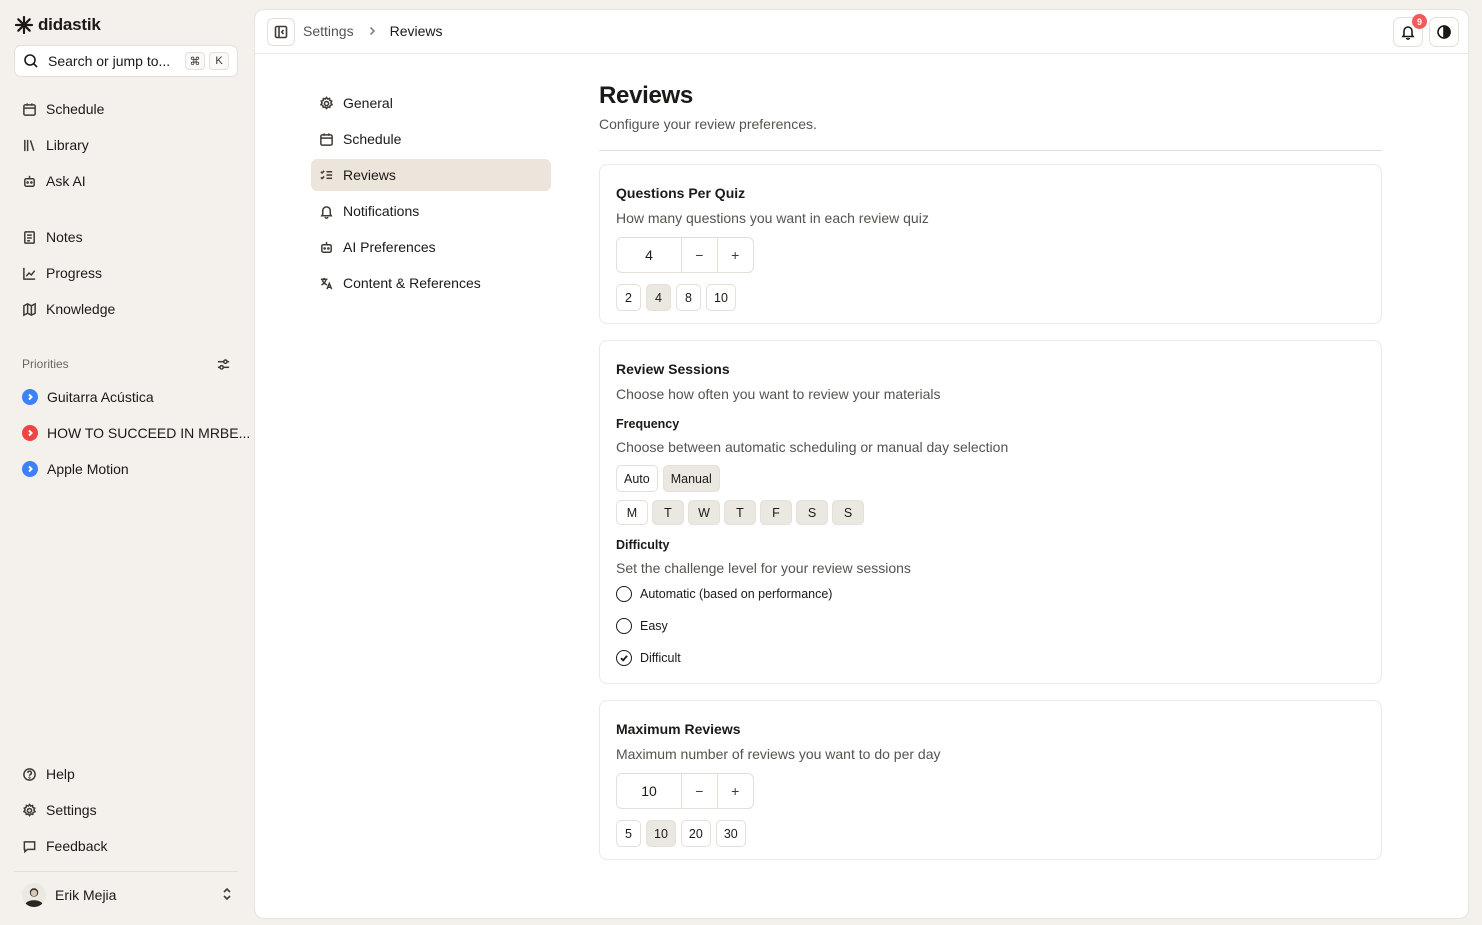 This screenshot has width=1482, height=925. Describe the element at coordinates (643, 545) in the screenshot. I see `difficulty-title: Difficulty` at that location.